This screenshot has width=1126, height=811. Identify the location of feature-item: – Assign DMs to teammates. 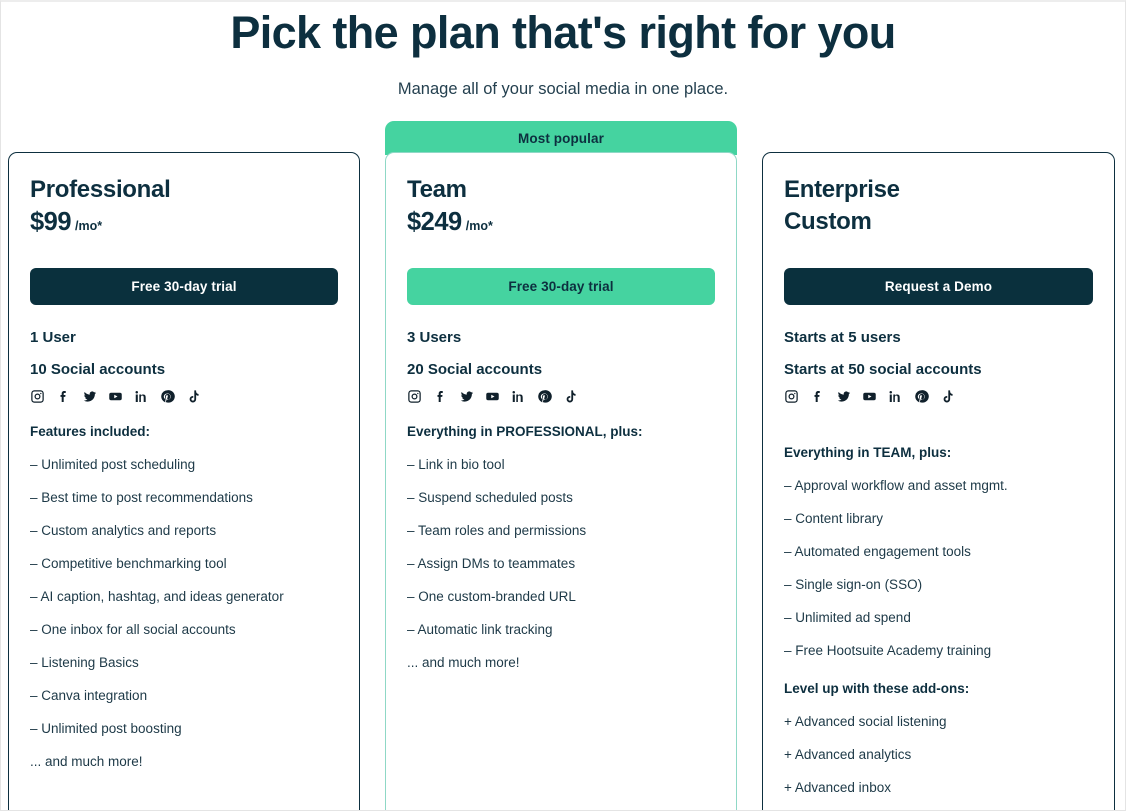
(491, 563).